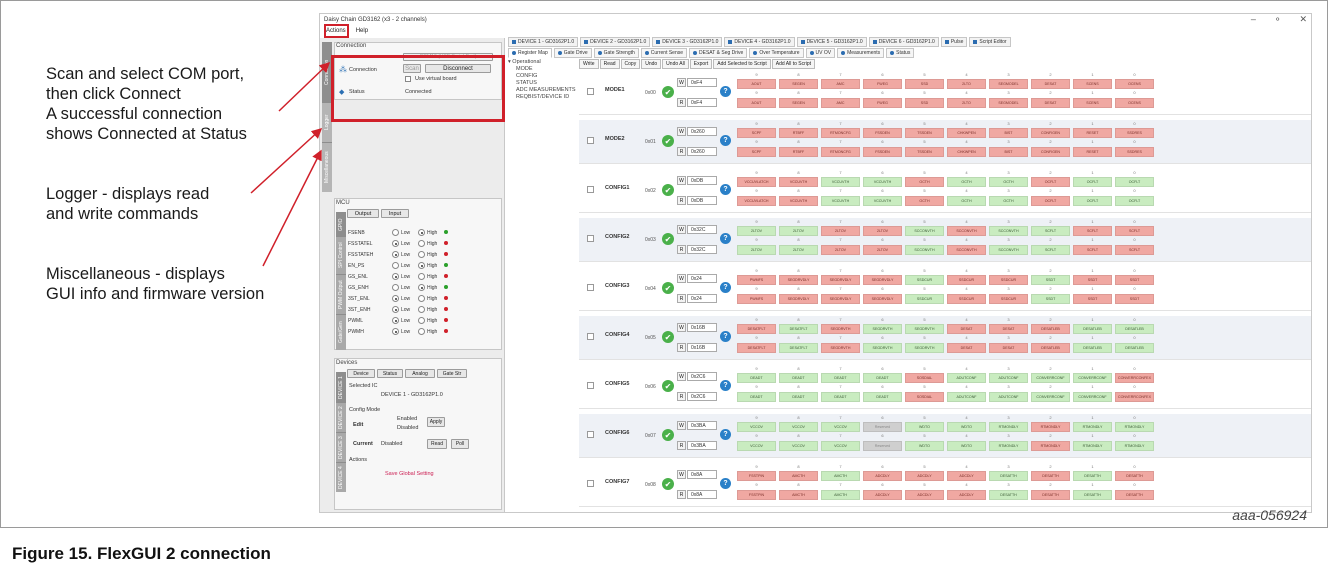  Describe the element at coordinates (756, 329) in the screenshot. I see `bit-cell-write: DESATFLT` at that location.